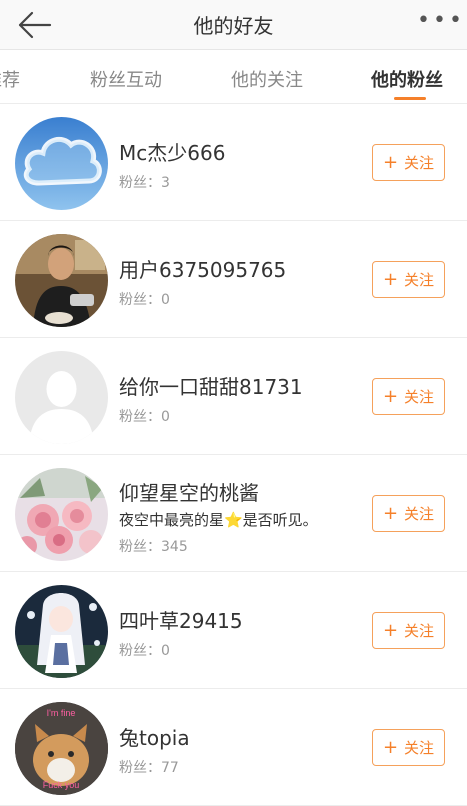  Describe the element at coordinates (218, 520) in the screenshot. I see `user-bio: 夜空中最亮的星⭐是否听见。` at that location.